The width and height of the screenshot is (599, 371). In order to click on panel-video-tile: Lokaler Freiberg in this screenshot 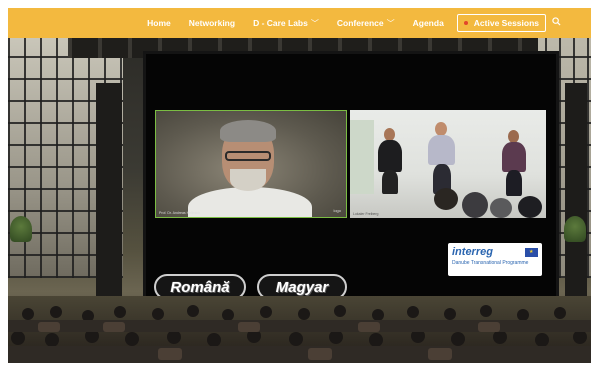, I will do `click(448, 164)`.